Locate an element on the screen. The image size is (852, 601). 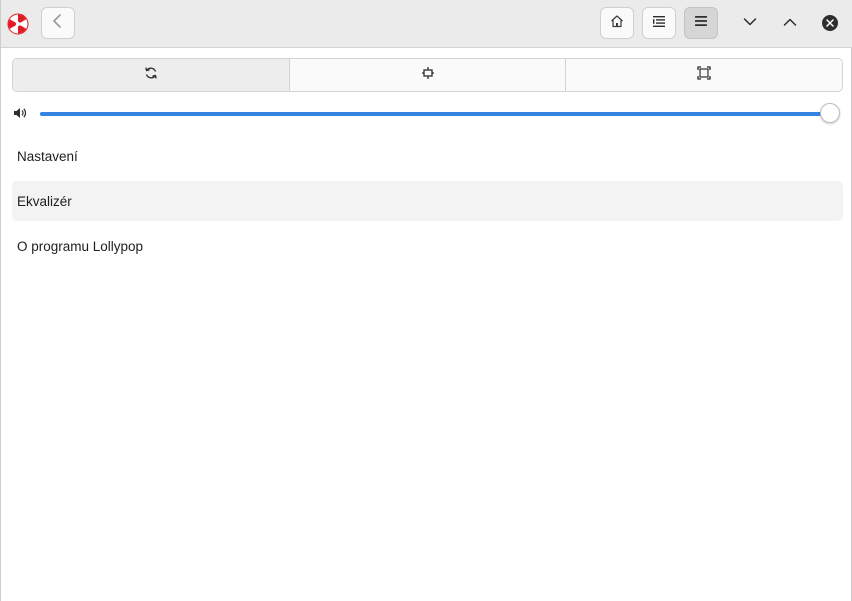
home-button is located at coordinates (617, 23).